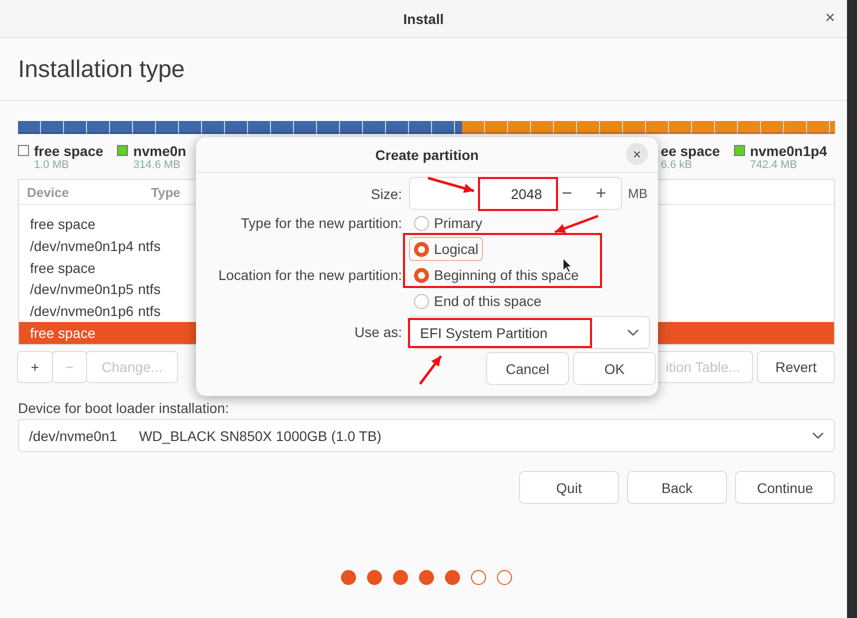 The height and width of the screenshot is (618, 857). What do you see at coordinates (446, 249) in the screenshot?
I see `radio-option: Logical` at bounding box center [446, 249].